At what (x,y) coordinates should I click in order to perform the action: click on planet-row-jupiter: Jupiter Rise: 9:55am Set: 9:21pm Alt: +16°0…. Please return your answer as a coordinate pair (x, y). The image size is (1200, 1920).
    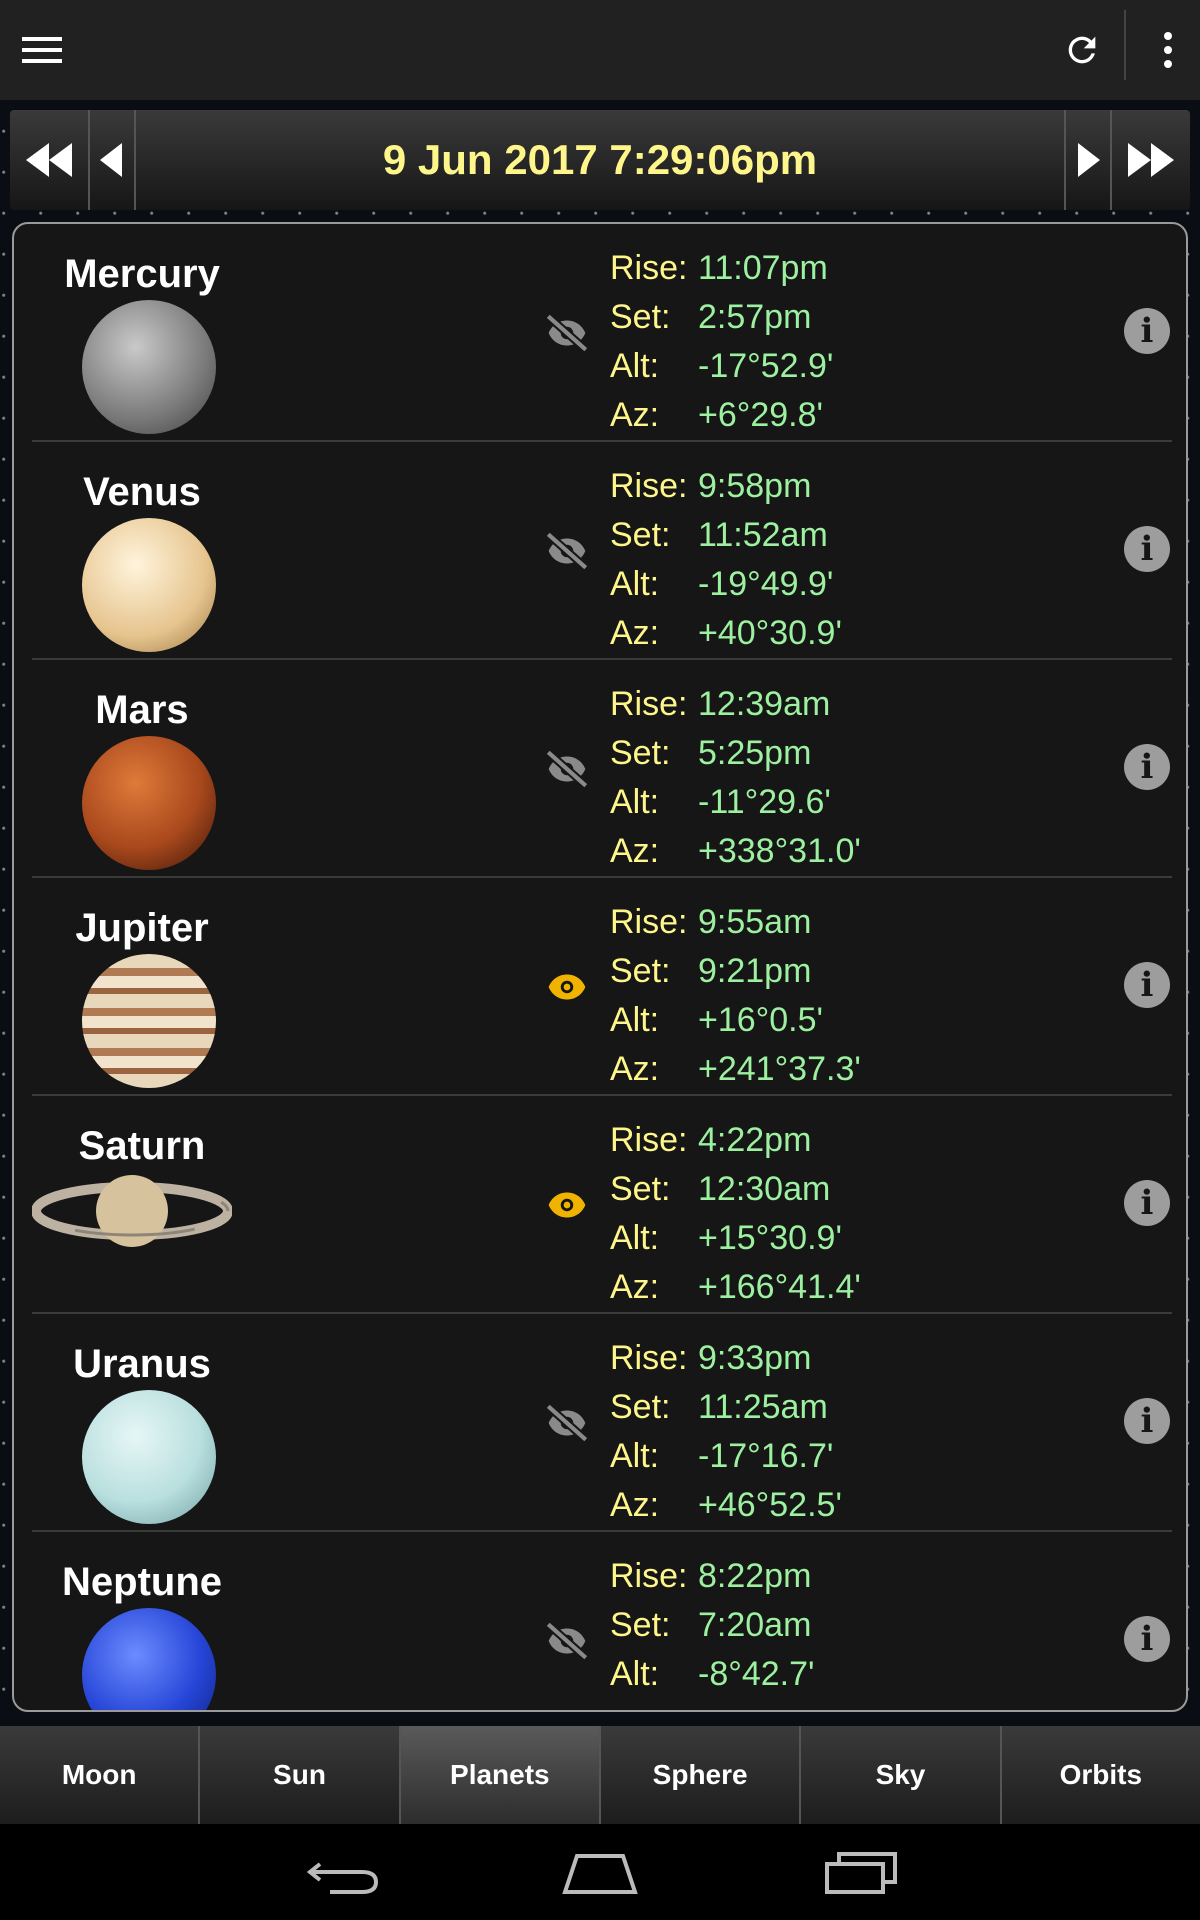
    Looking at the image, I should click on (602, 987).